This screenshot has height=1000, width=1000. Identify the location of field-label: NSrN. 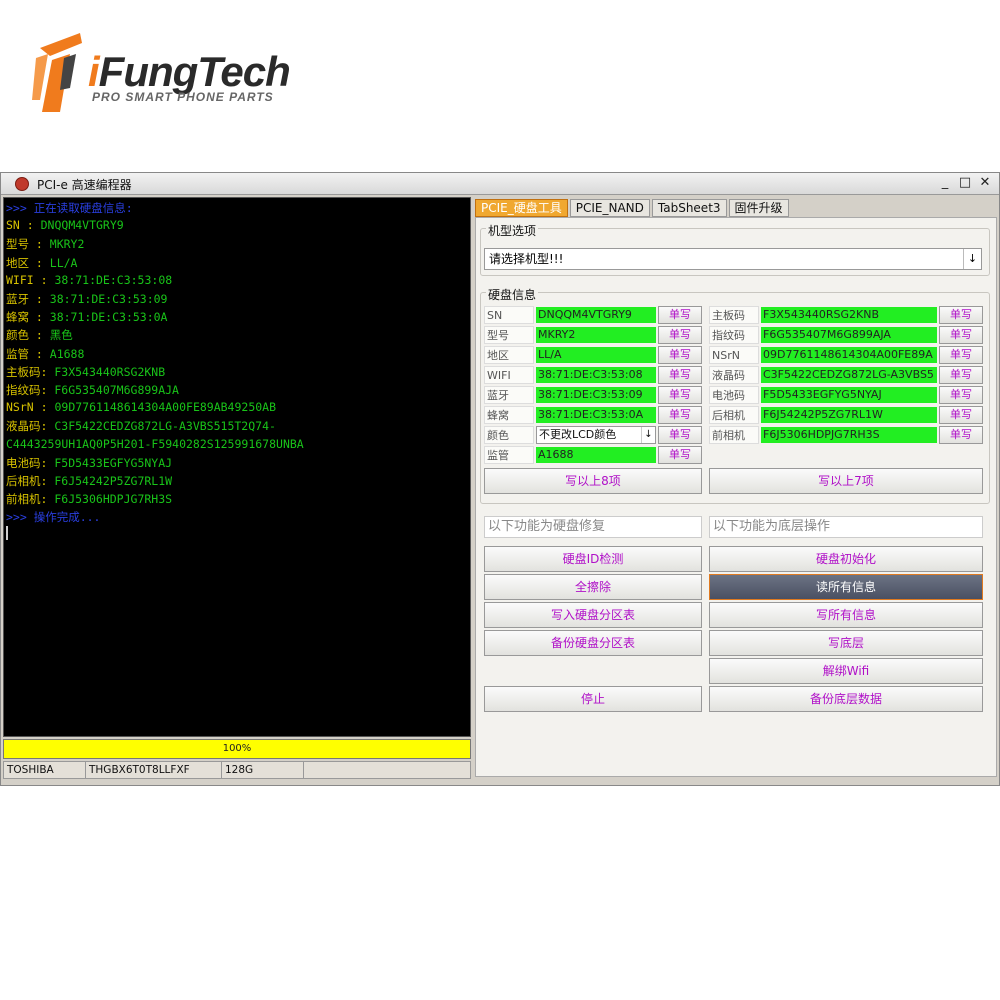
(734, 355).